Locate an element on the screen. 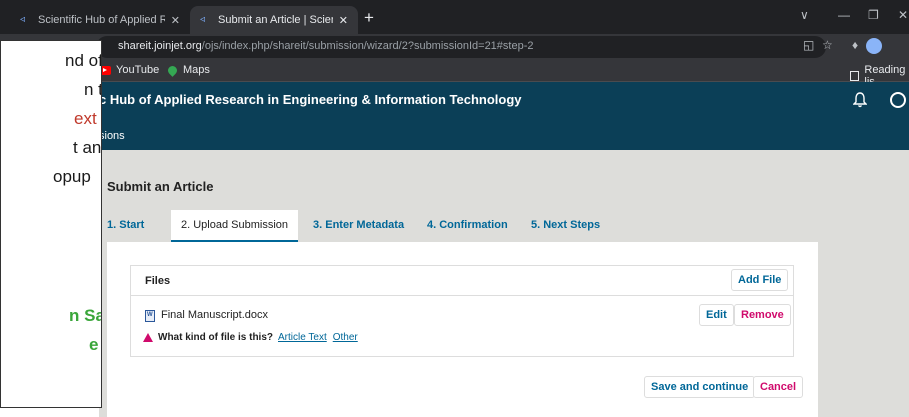 The image size is (909, 417). files-heading: Files is located at coordinates (158, 281).